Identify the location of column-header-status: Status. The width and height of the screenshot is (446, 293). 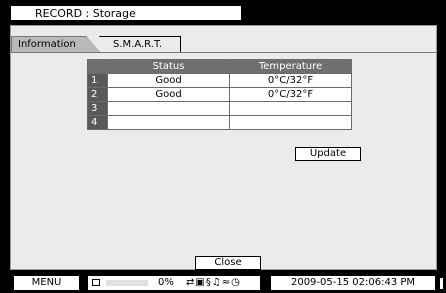
(168, 66).